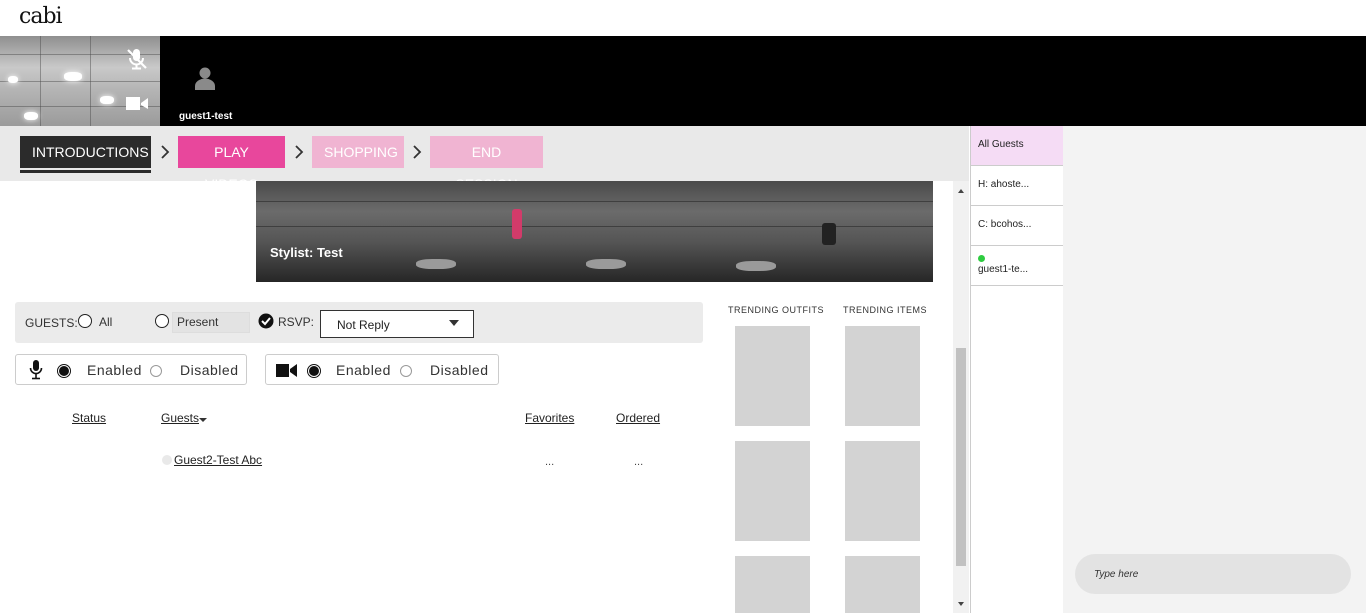 The width and height of the screenshot is (1366, 614). Describe the element at coordinates (114, 370) in the screenshot. I see `audio-enabled-label: Enabled` at that location.